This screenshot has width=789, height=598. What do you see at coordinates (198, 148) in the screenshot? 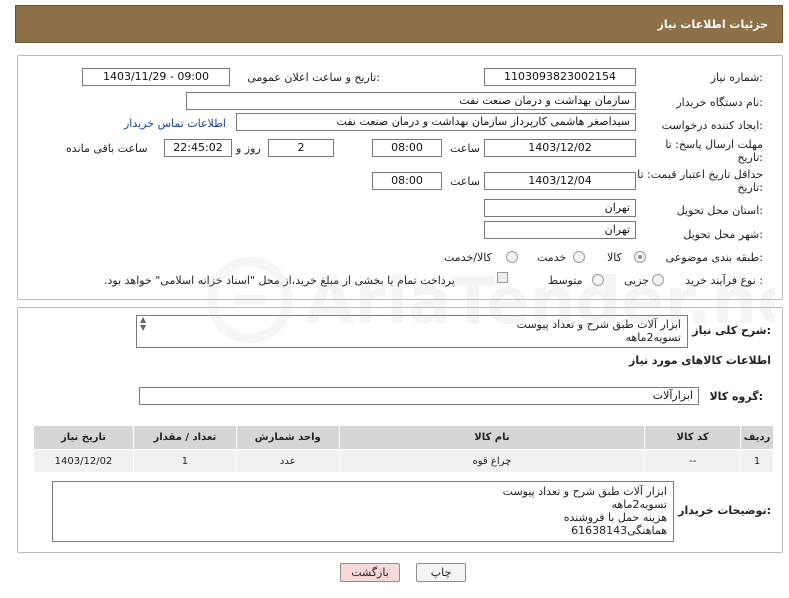
I see `remaining-time-field: 22:45:02` at bounding box center [198, 148].